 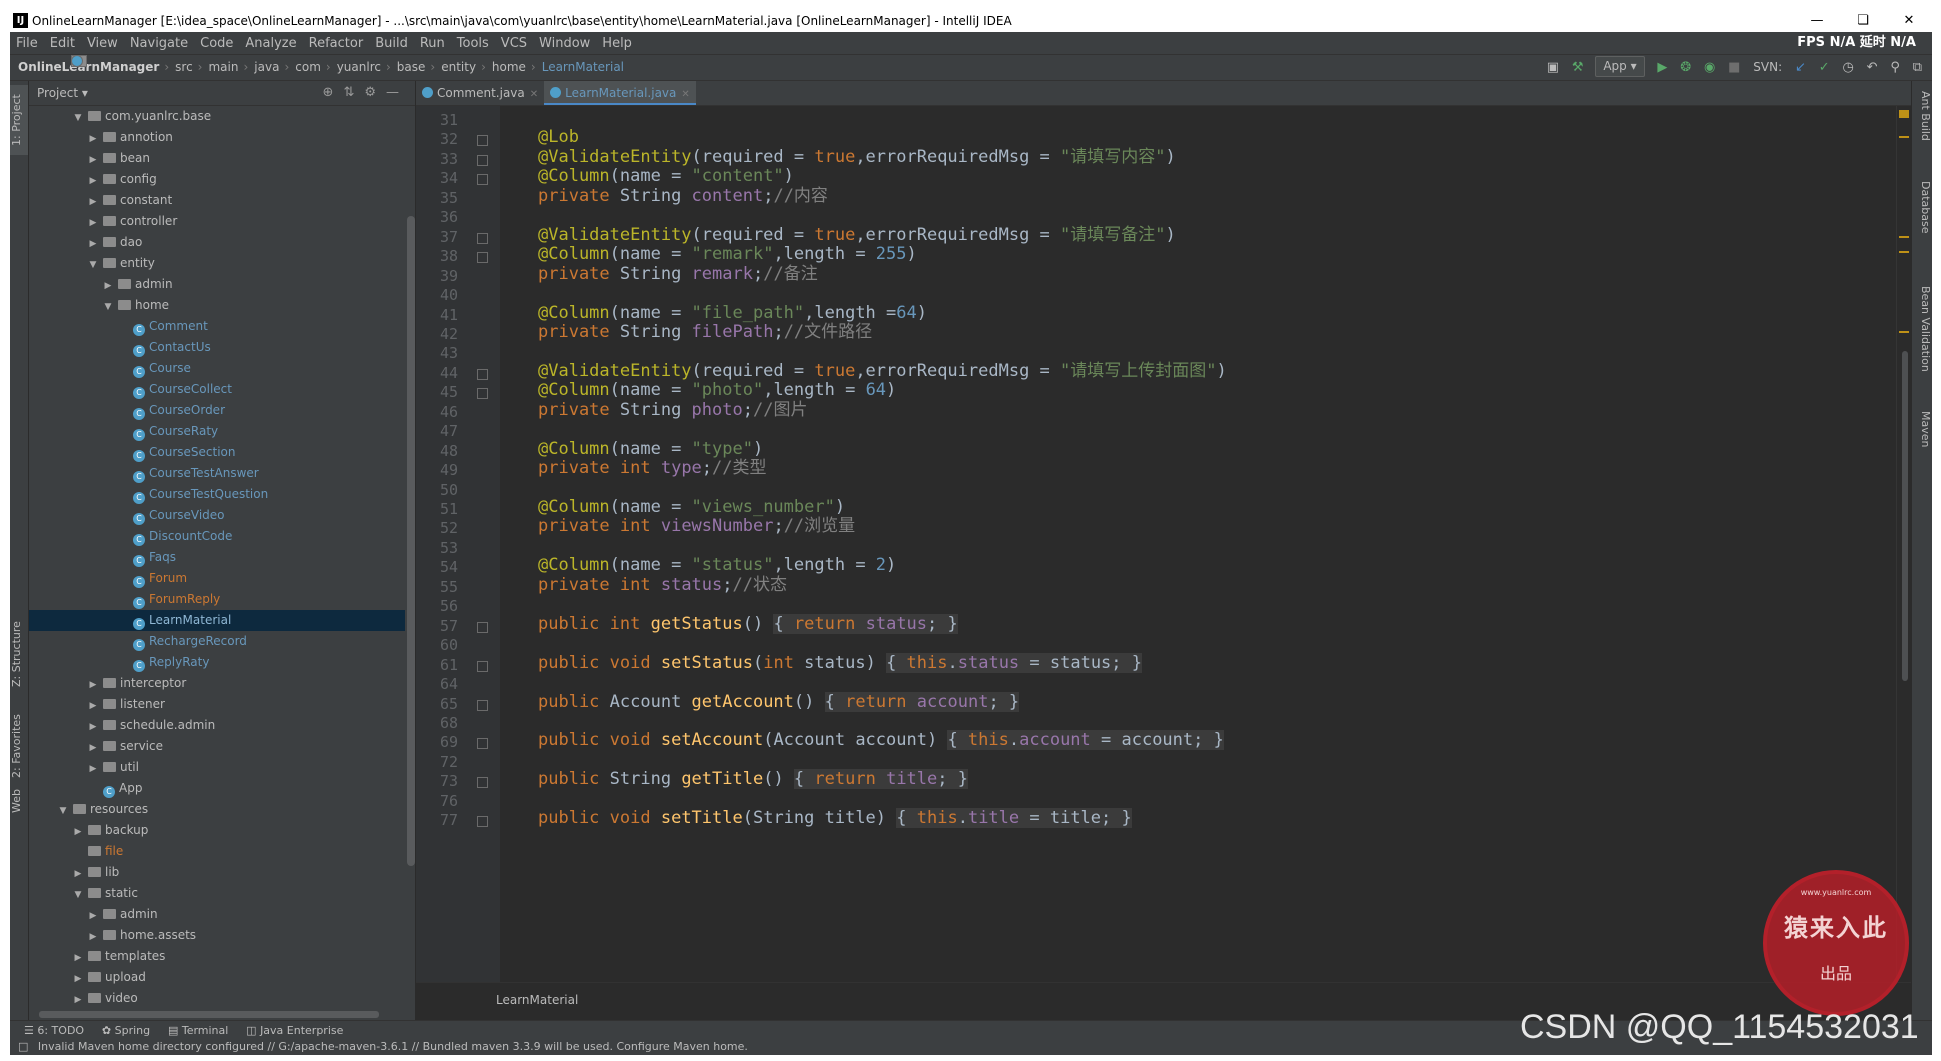 What do you see at coordinates (440, 120) in the screenshot?
I see `line-number: 31` at bounding box center [440, 120].